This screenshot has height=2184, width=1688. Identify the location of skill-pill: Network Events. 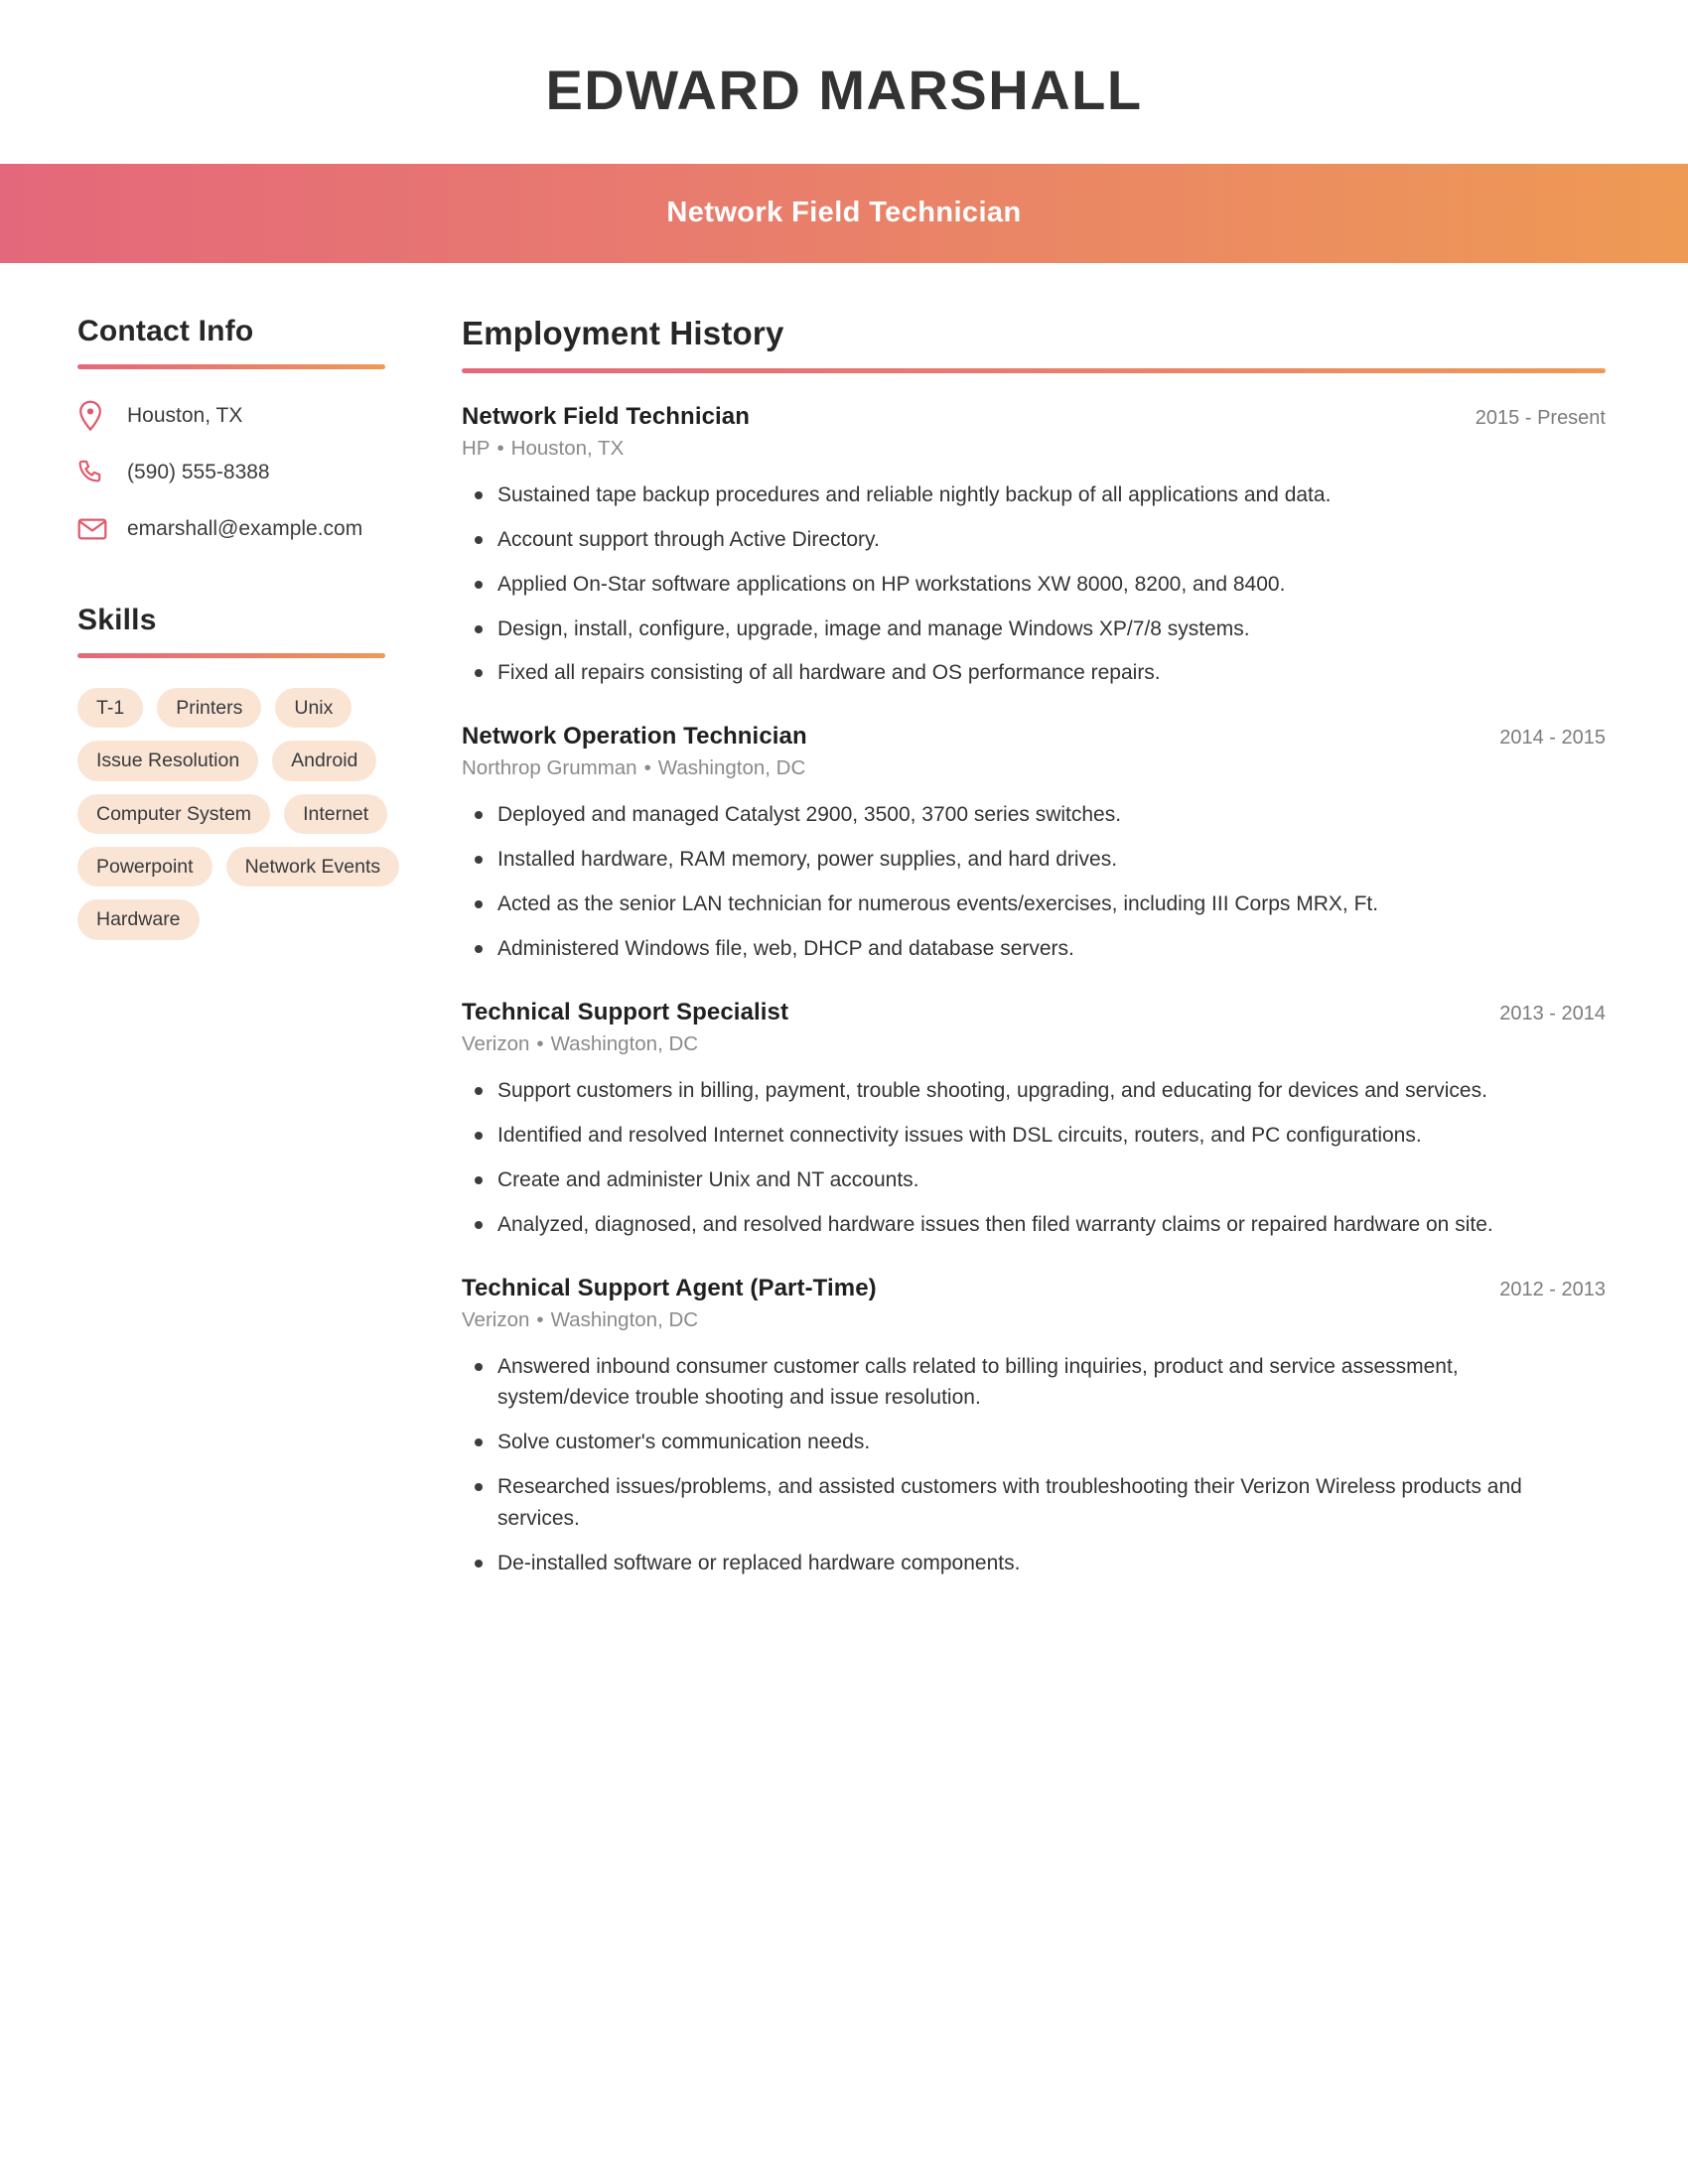
(312, 867).